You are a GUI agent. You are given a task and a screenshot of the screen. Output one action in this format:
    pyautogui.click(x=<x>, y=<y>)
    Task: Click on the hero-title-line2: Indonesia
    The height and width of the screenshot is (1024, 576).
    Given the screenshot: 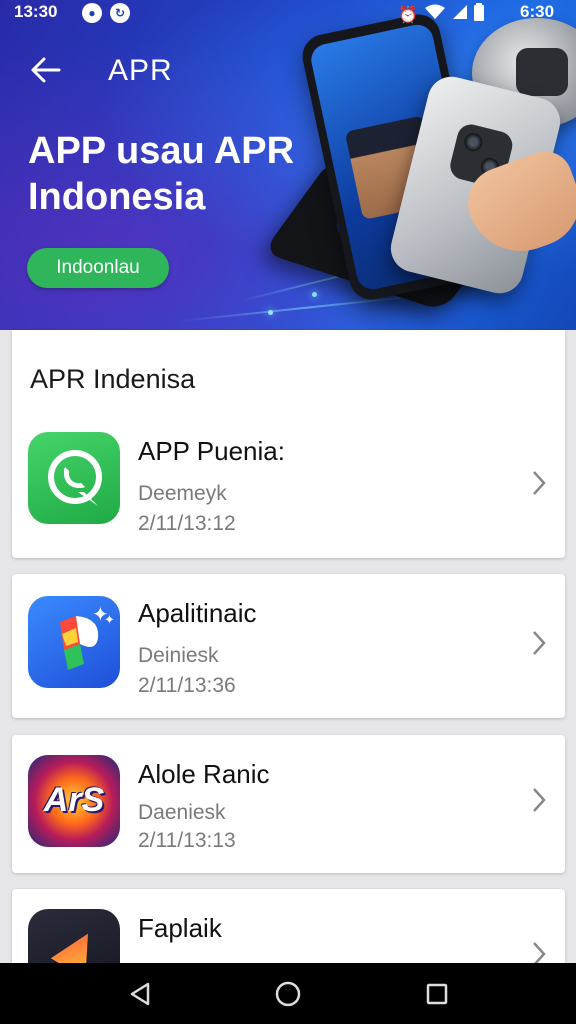 What is the action you would take?
    pyautogui.click(x=117, y=197)
    